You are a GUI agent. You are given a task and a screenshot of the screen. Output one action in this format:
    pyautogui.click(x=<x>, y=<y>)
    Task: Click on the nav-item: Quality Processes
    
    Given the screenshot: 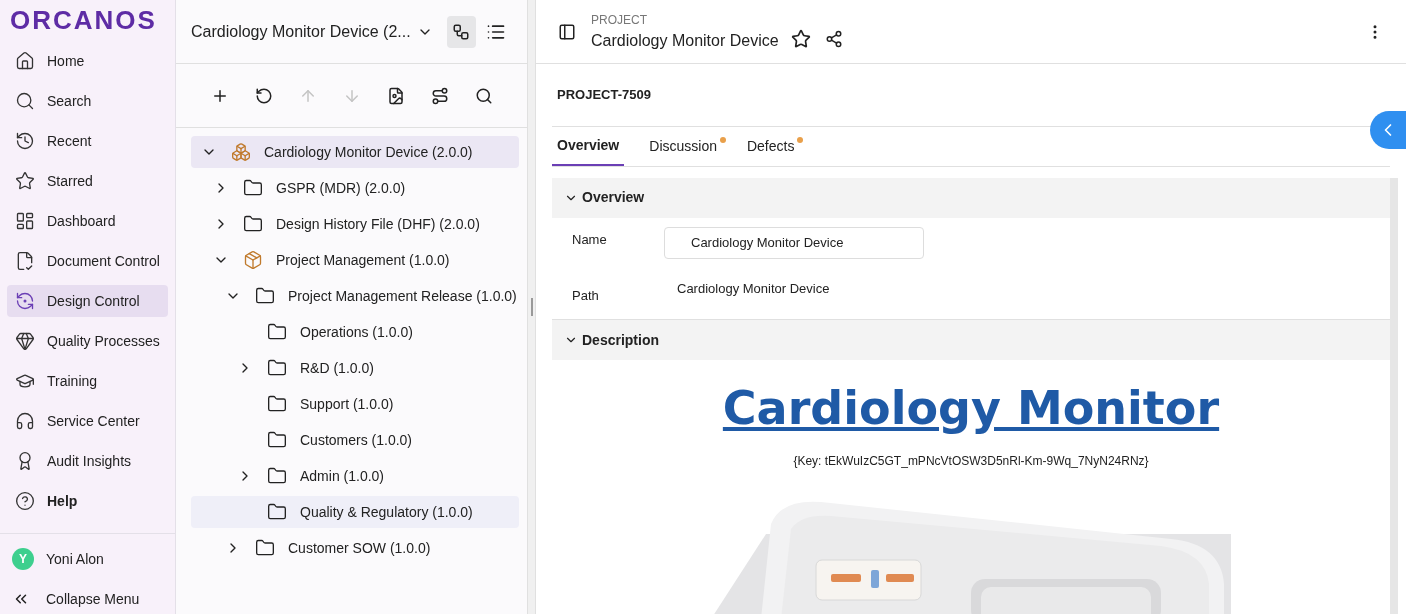 What is the action you would take?
    pyautogui.click(x=87, y=341)
    